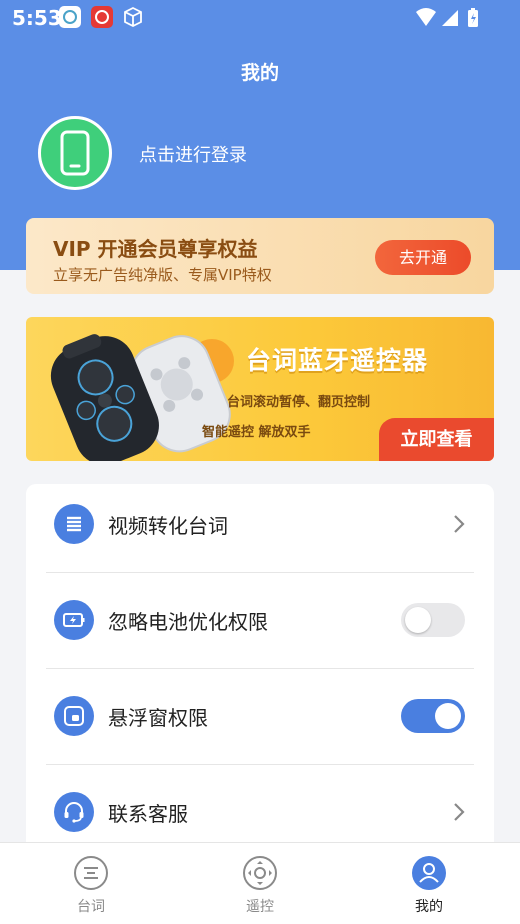  Describe the element at coordinates (91, 873) in the screenshot. I see `script-icon` at that location.